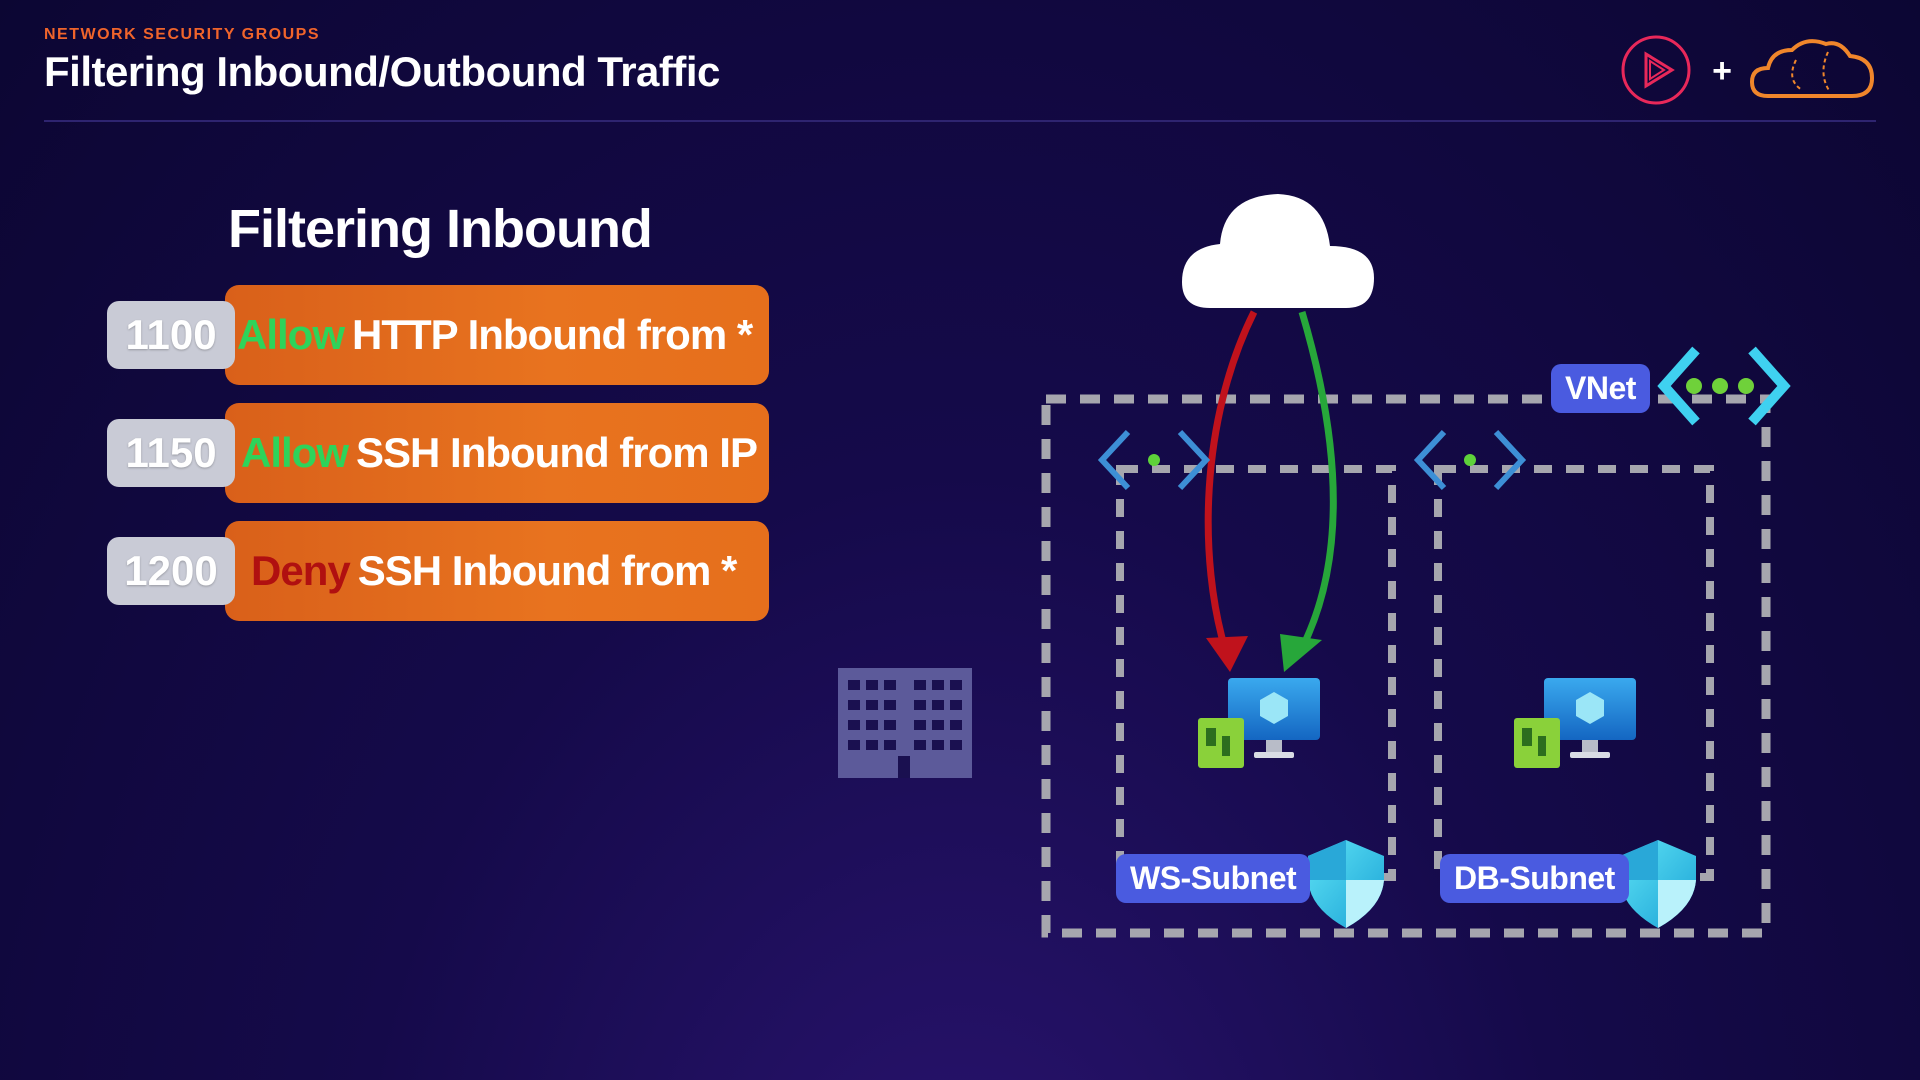 The width and height of the screenshot is (1920, 1080). What do you see at coordinates (1213, 878) in the screenshot?
I see `ws-subnet-label: WS-Subnet` at bounding box center [1213, 878].